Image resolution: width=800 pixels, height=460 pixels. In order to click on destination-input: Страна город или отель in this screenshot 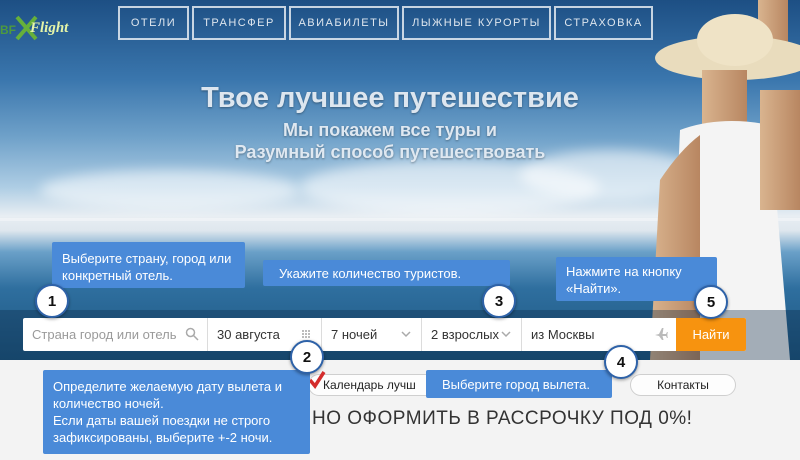, I will do `click(115, 334)`.